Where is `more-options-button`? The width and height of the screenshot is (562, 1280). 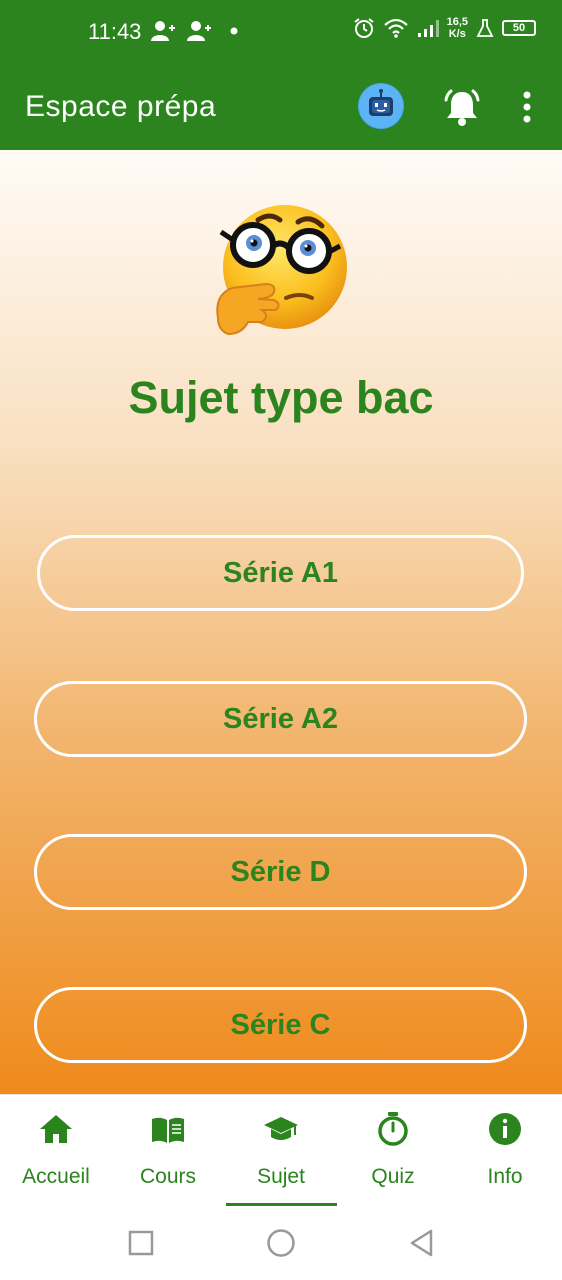
more-options-button is located at coordinates (527, 108).